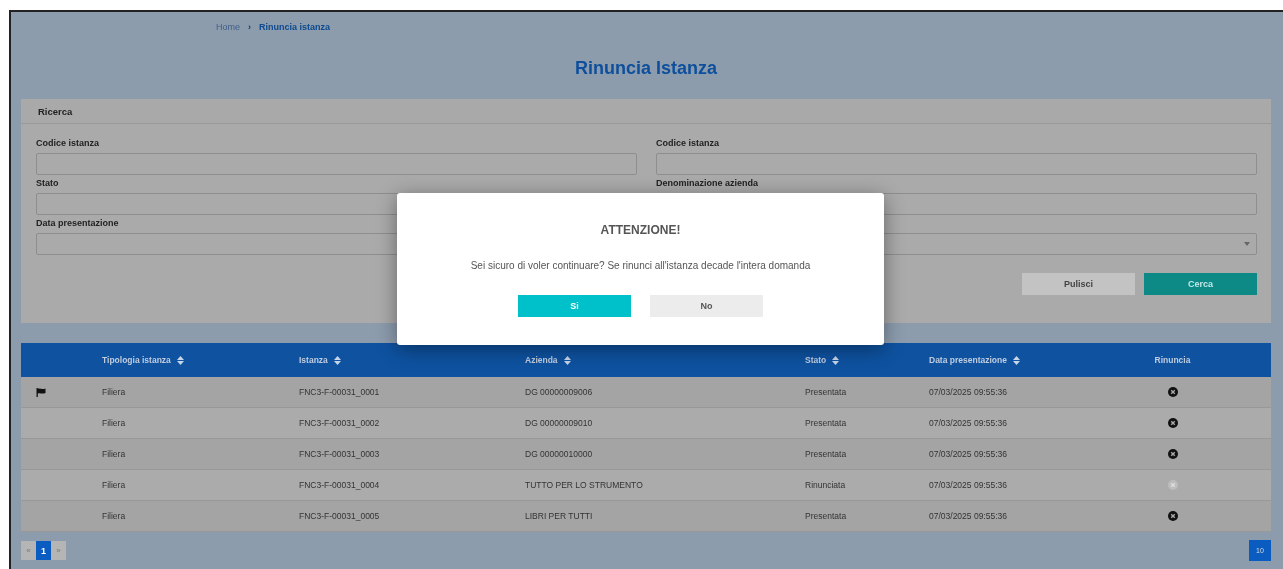 The image size is (1283, 569). I want to click on table-cell: DG 00000010000, so click(559, 454).